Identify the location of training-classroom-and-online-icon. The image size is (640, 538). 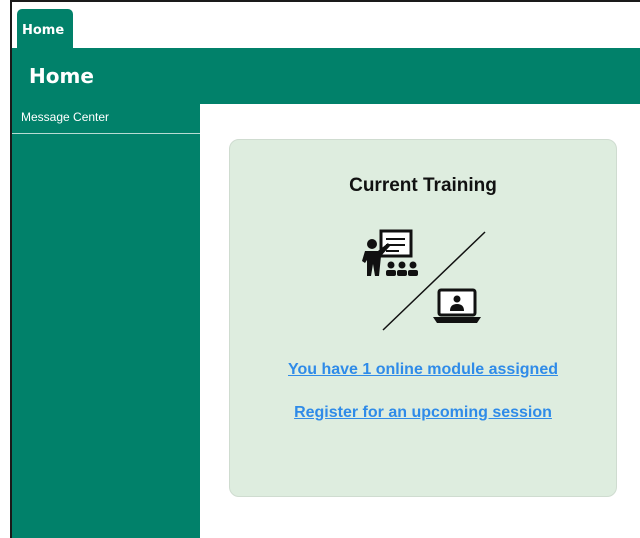
(424, 280).